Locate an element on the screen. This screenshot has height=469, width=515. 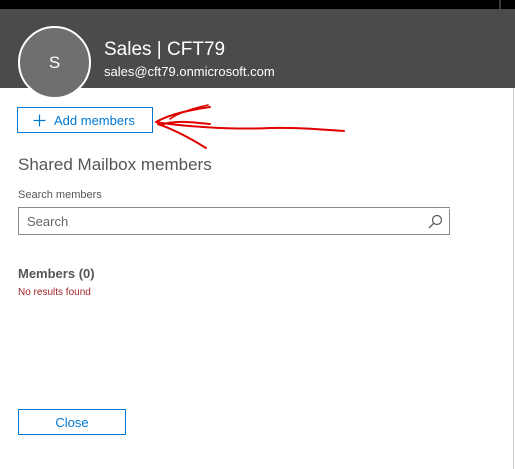
add-members-label: Add members is located at coordinates (94, 120).